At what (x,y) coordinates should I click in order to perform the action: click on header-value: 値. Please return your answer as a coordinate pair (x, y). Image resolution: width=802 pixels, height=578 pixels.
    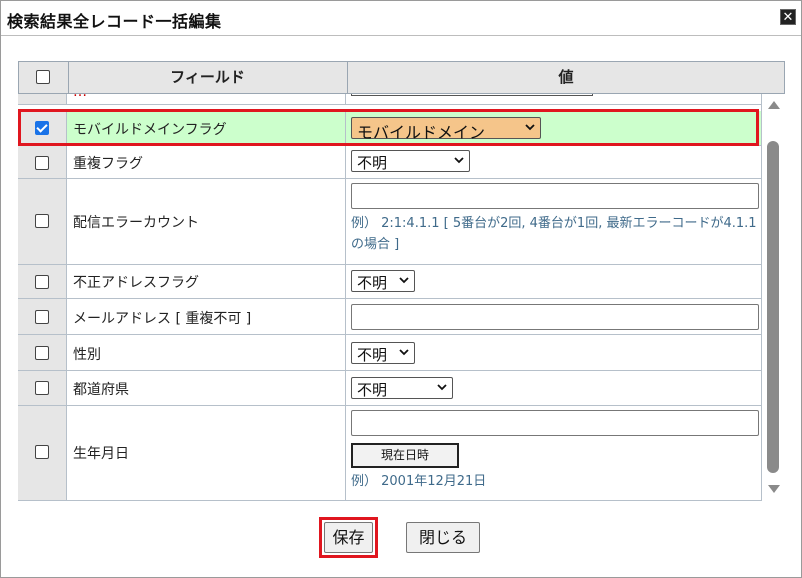
    Looking at the image, I should click on (566, 77).